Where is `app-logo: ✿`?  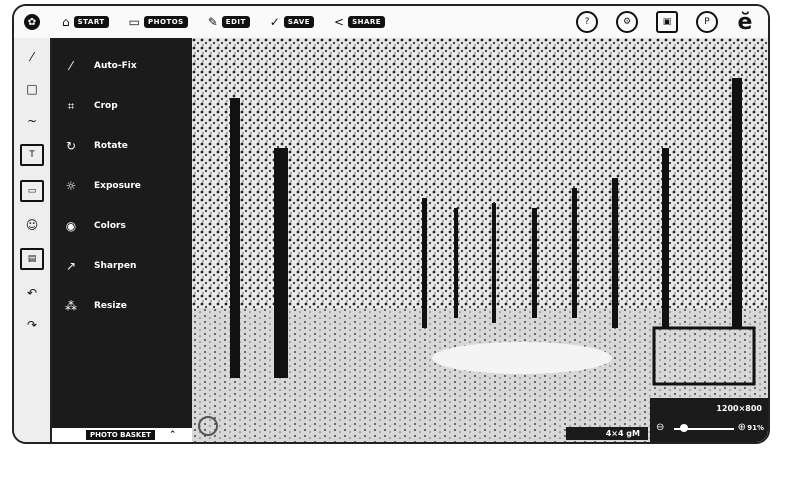
app-logo: ✿ is located at coordinates (32, 22).